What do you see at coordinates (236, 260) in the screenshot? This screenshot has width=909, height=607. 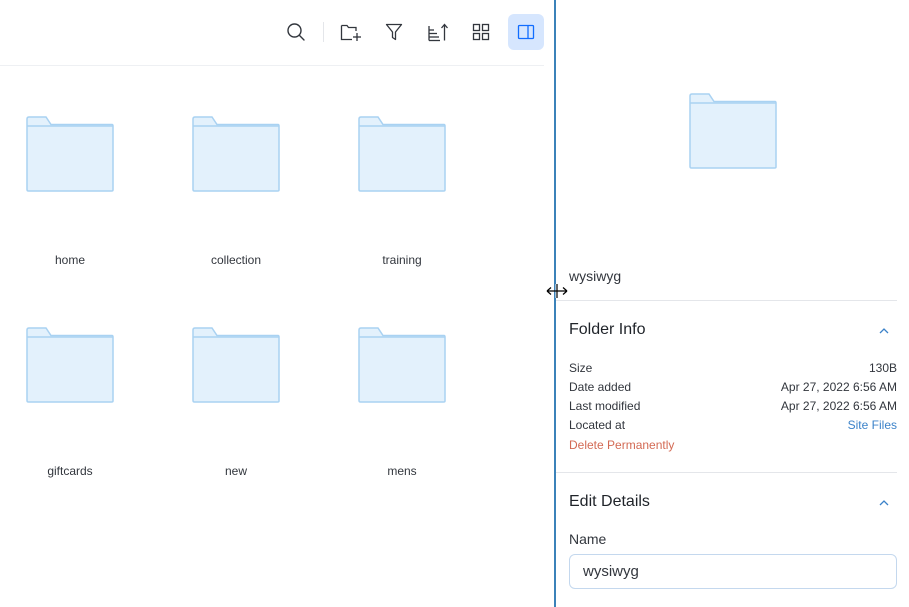 I see `folder-label: collection` at bounding box center [236, 260].